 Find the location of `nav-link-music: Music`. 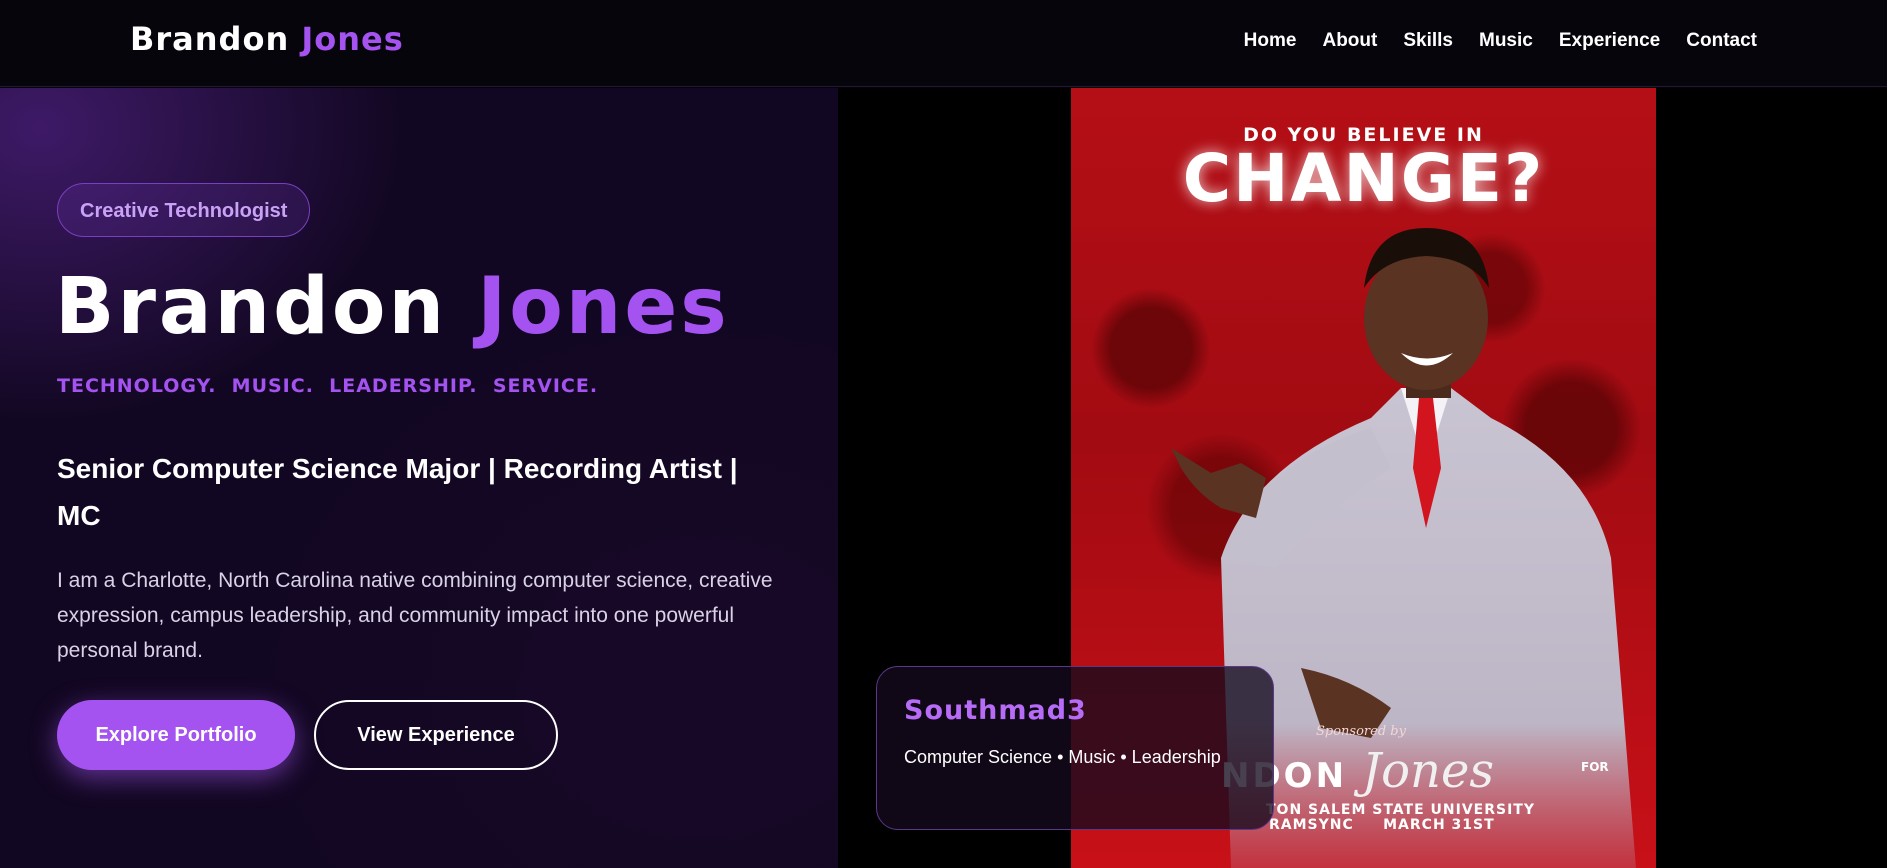

nav-link-music: Music is located at coordinates (1506, 41).